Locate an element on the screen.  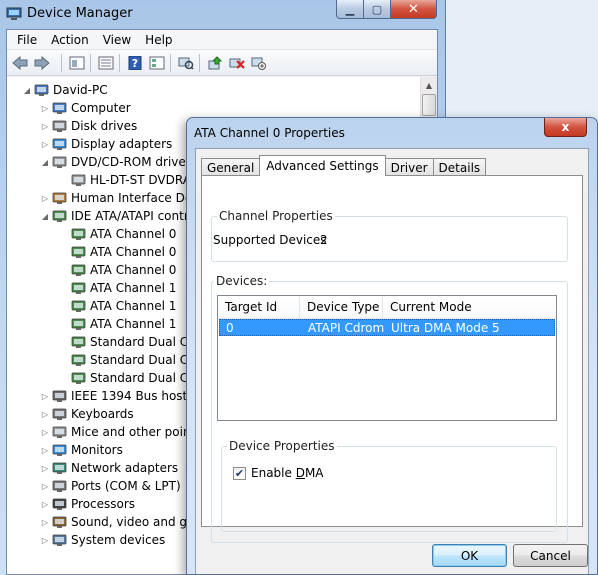
properties-pane-icon is located at coordinates (77, 63).